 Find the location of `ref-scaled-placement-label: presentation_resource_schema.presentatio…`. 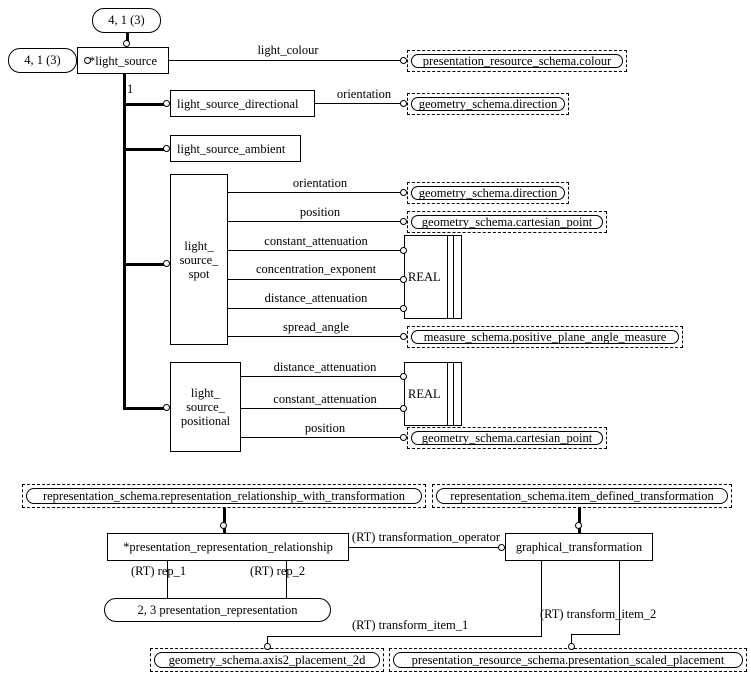

ref-scaled-placement-label: presentation_resource_schema.presentatio… is located at coordinates (568, 660).